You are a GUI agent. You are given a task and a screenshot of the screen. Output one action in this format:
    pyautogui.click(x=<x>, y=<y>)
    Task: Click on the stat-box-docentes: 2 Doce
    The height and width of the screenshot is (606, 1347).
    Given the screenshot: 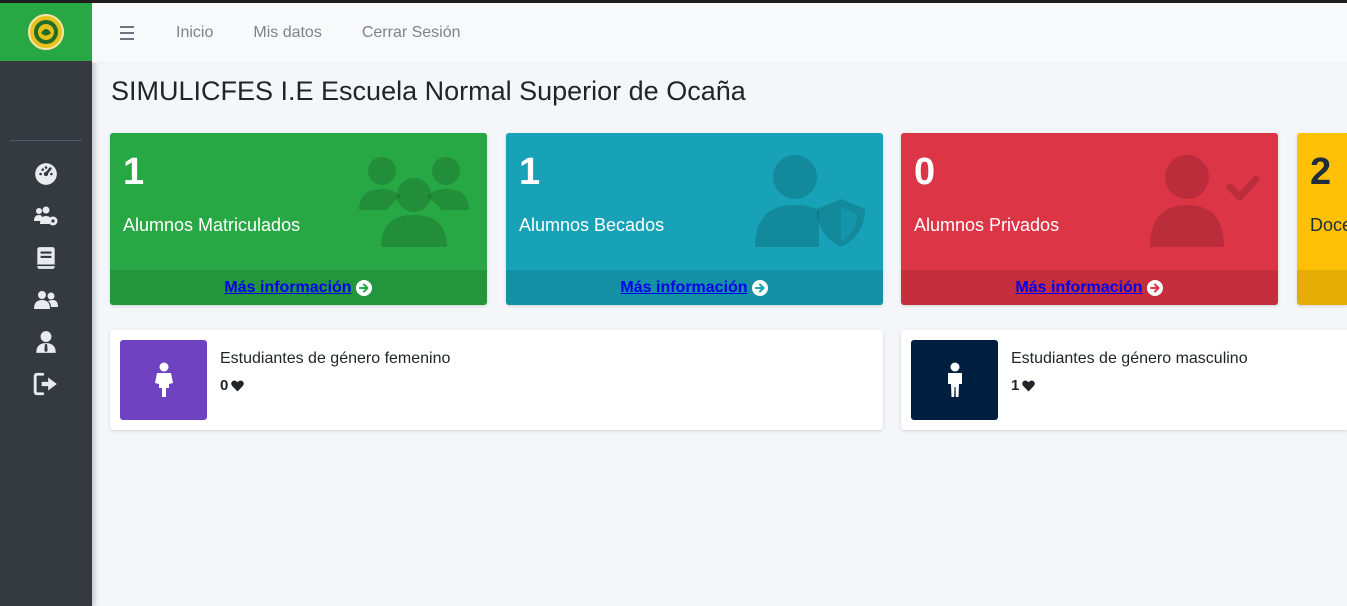 What is the action you would take?
    pyautogui.click(x=1322, y=219)
    